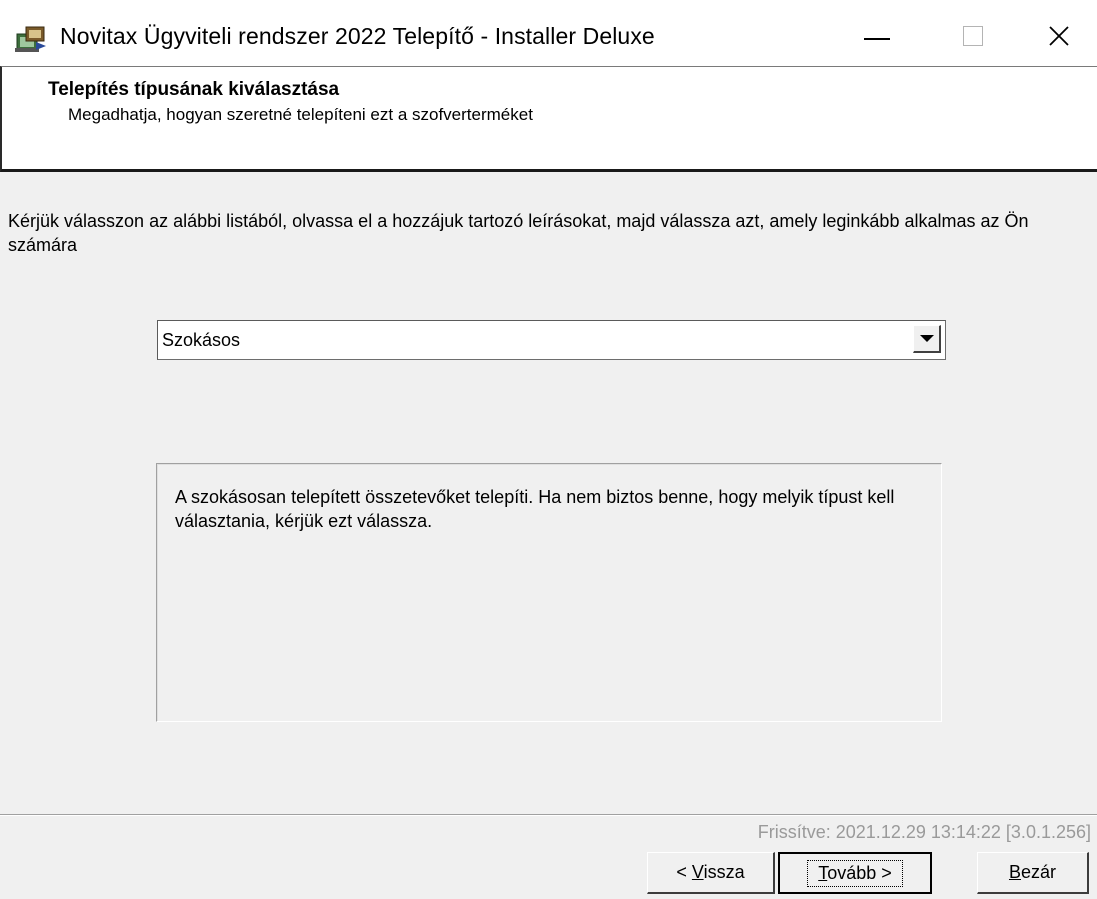 This screenshot has width=1097, height=899. I want to click on back-button-label: < Vissza, so click(710, 872).